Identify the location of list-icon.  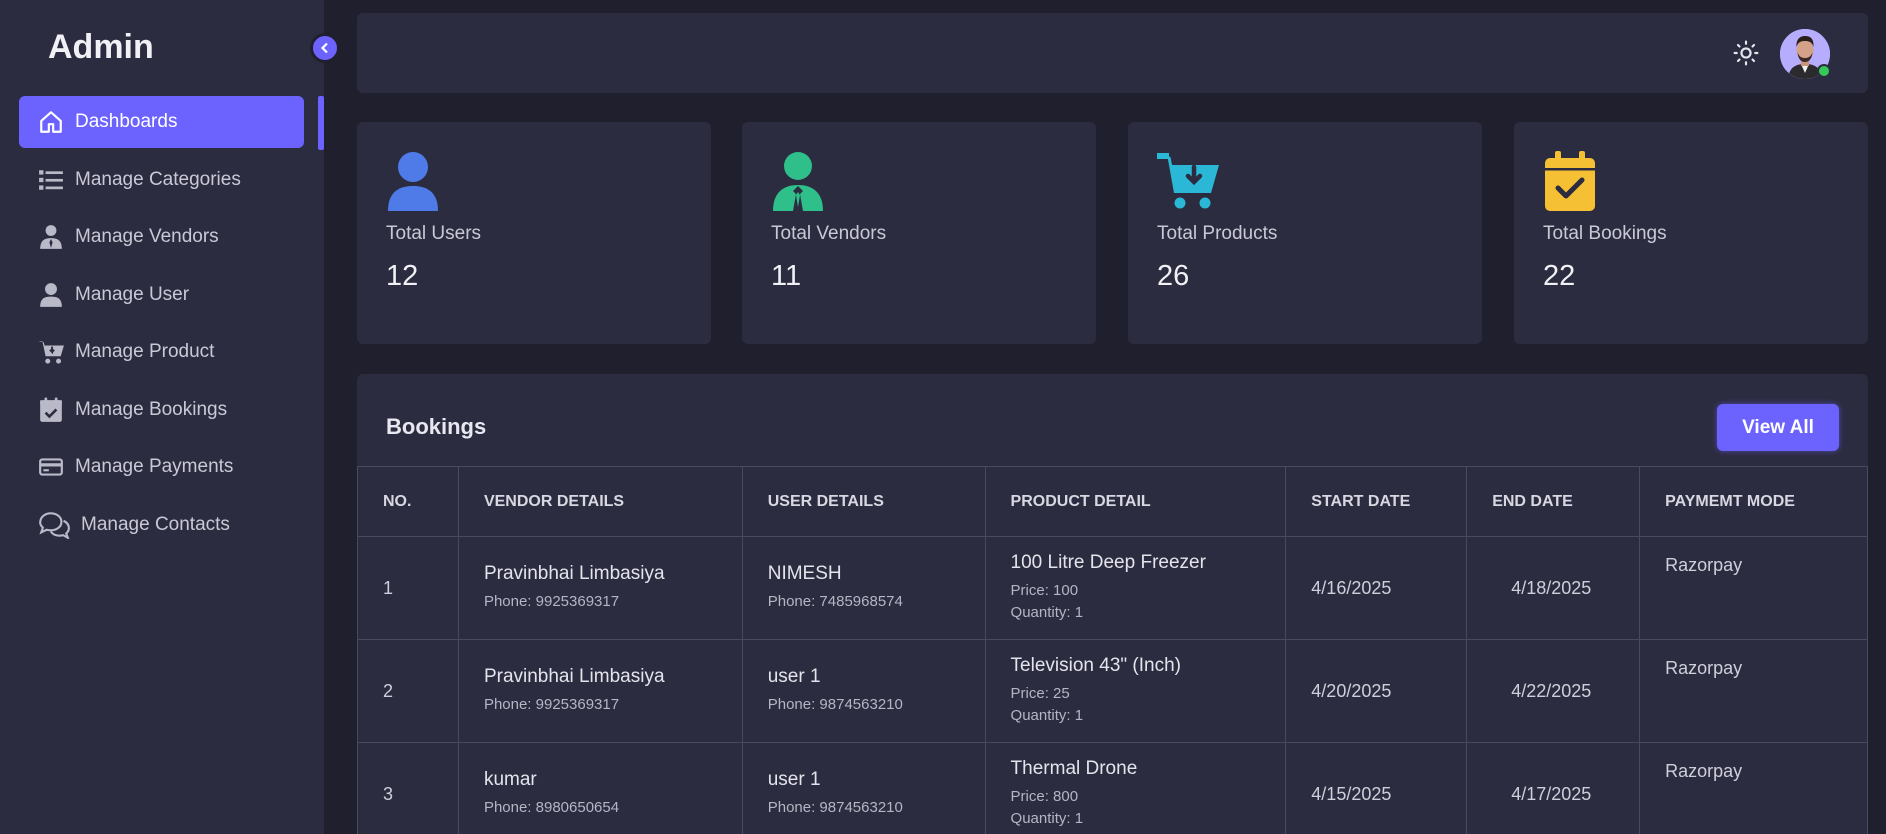
(51, 180).